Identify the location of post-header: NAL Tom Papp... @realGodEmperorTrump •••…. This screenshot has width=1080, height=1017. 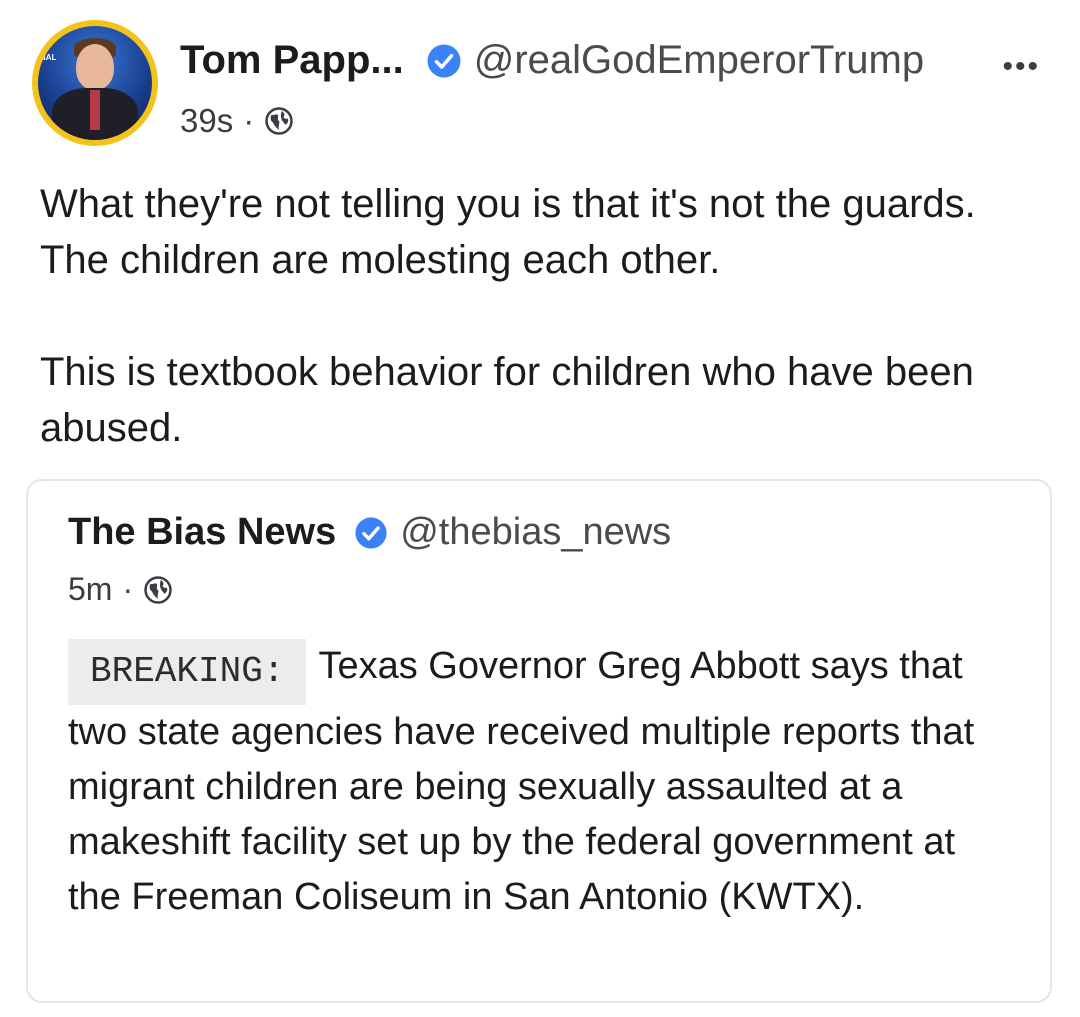
(540, 85).